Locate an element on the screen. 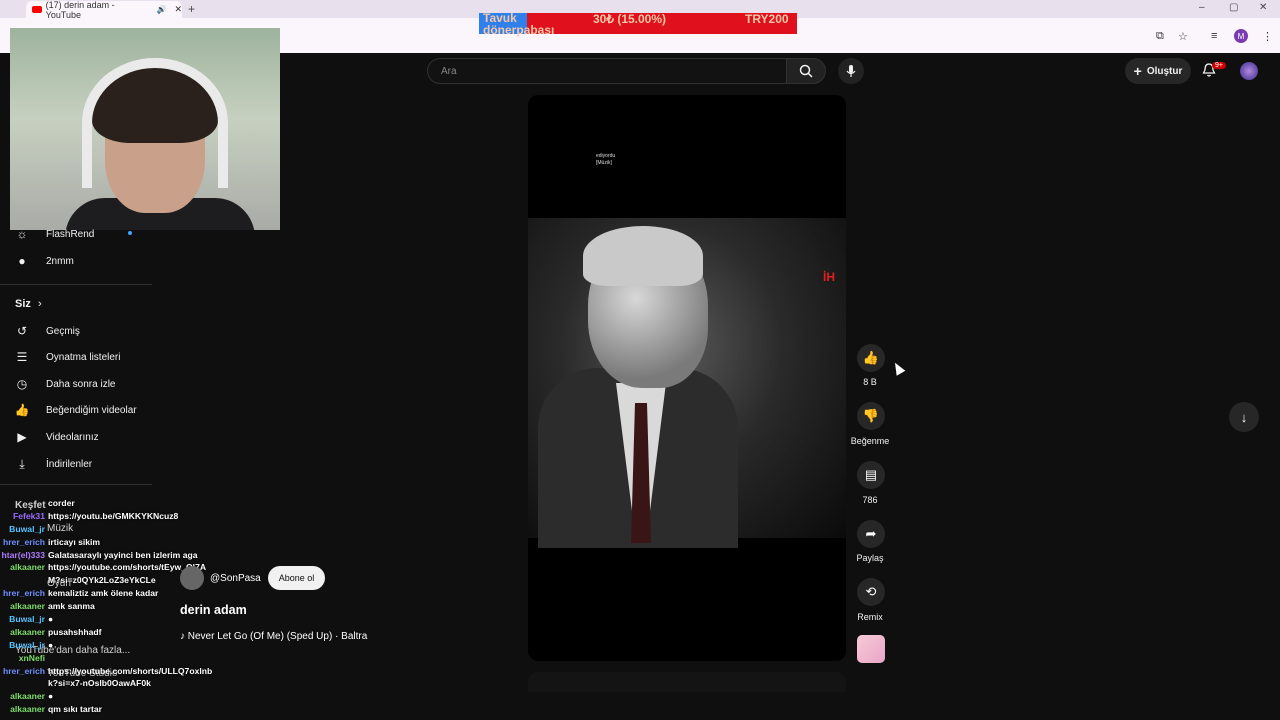  chat-message: k?si=x7-nOslb0OawAF0k is located at coordinates (115, 684).